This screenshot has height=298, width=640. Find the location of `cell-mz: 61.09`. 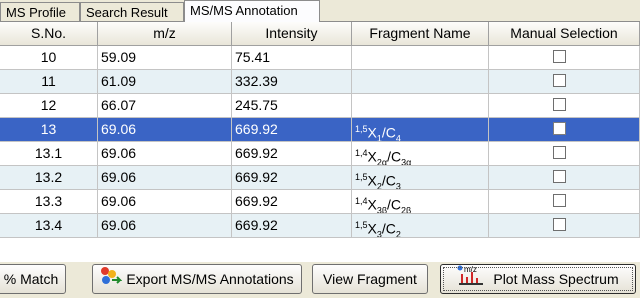

cell-mz: 61.09 is located at coordinates (165, 81).